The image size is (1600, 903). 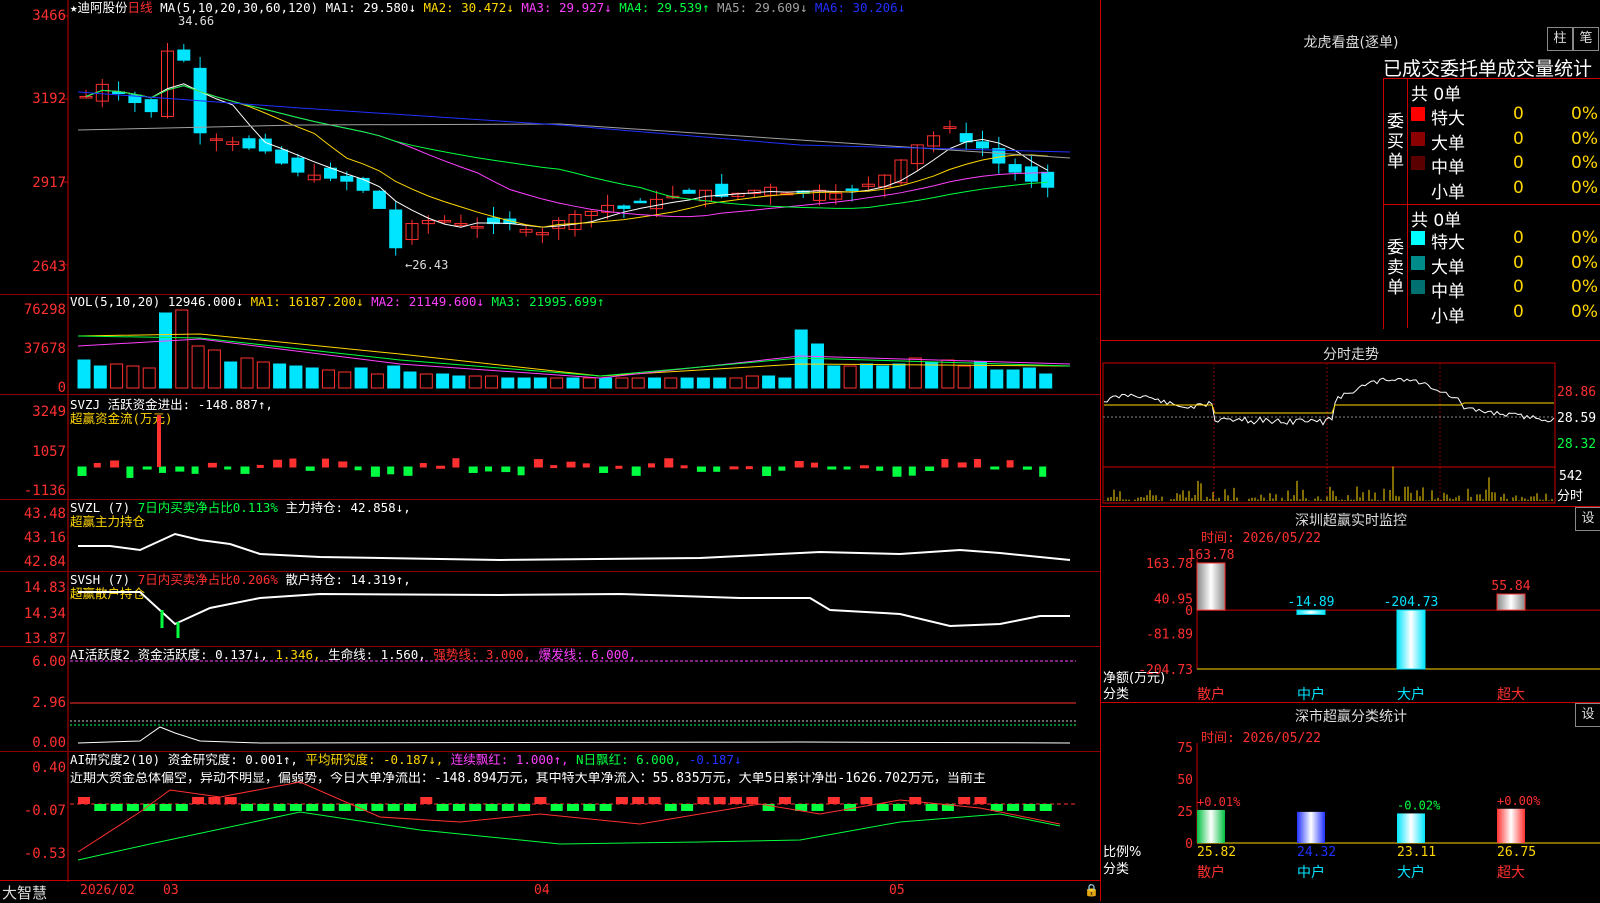 What do you see at coordinates (1448, 143) in the screenshot?
I see `lhb-name: 大单` at bounding box center [1448, 143].